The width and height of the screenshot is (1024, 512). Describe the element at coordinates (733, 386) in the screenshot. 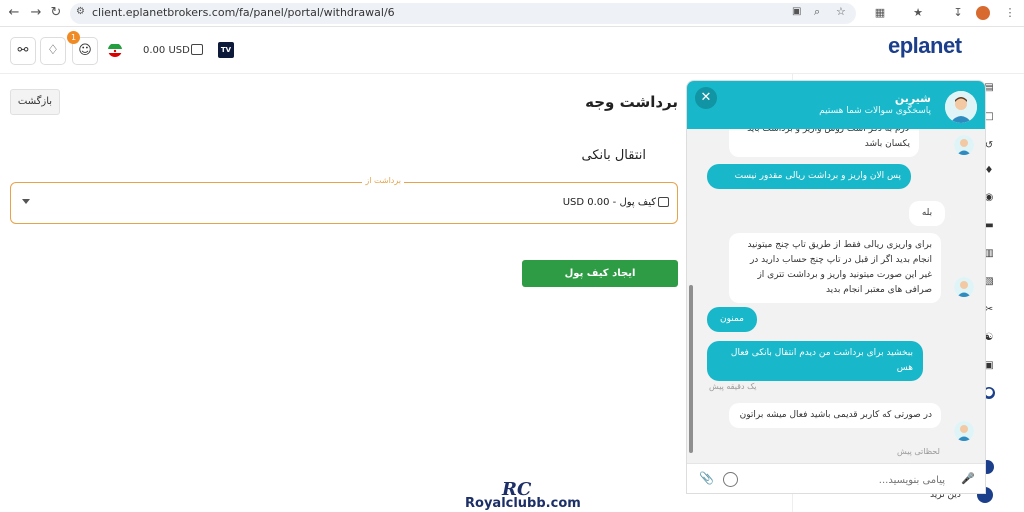

I see `message-timestamp: یک دقیقه پیش` at that location.